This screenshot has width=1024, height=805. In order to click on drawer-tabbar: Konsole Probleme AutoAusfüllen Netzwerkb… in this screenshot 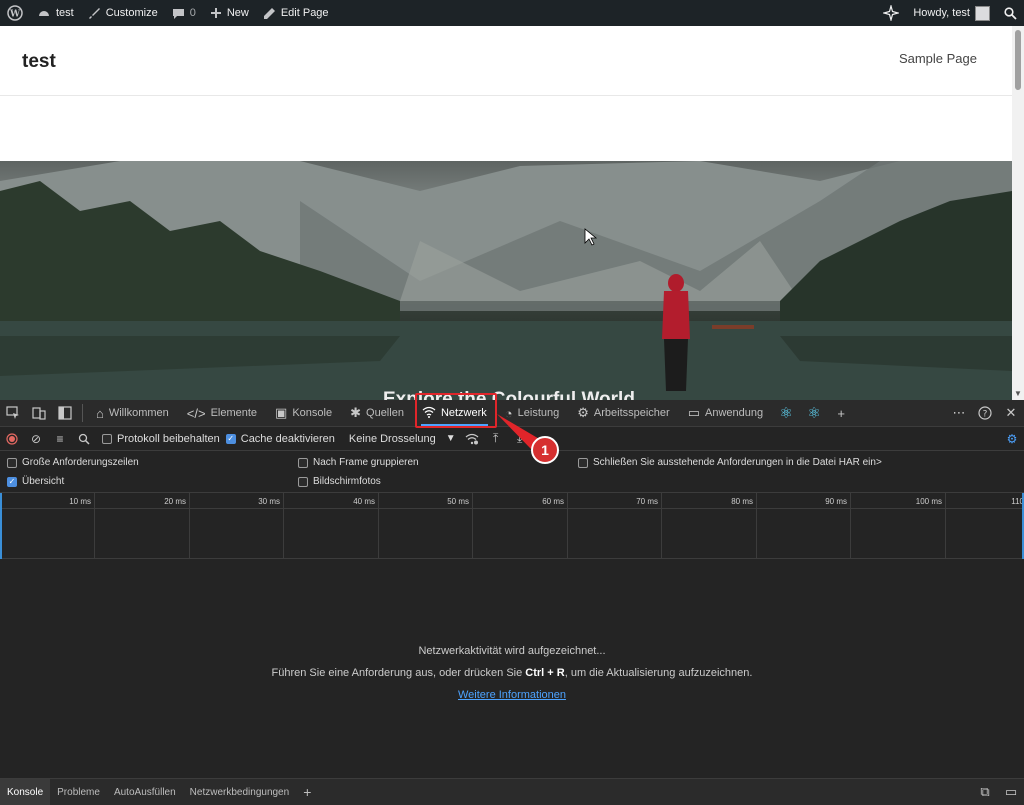, I will do `click(512, 791)`.